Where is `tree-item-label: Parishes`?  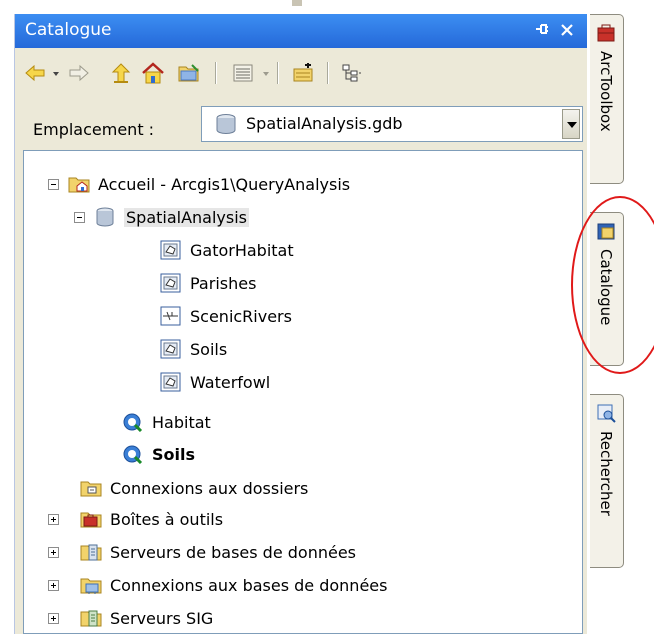 tree-item-label: Parishes is located at coordinates (223, 283).